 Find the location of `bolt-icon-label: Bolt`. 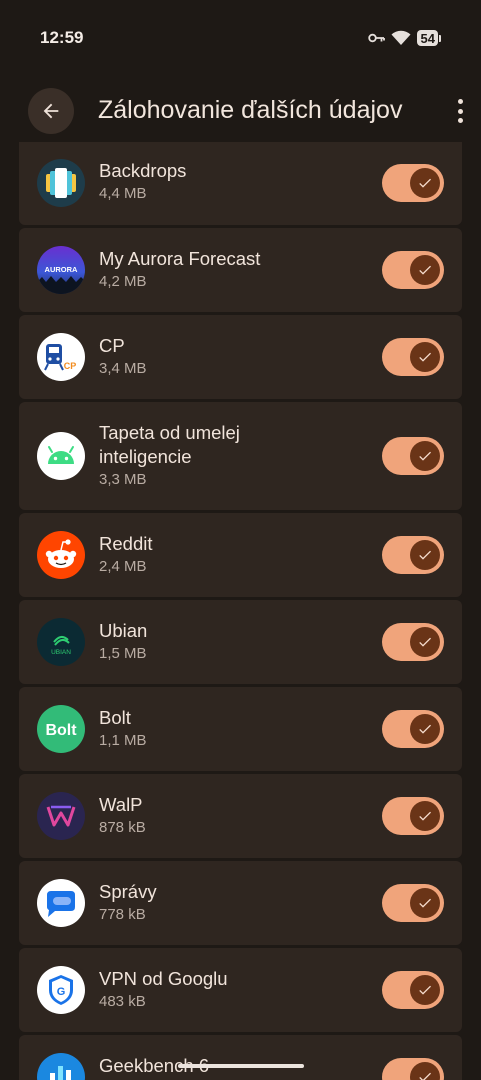

bolt-icon-label: Bolt is located at coordinates (61, 730).